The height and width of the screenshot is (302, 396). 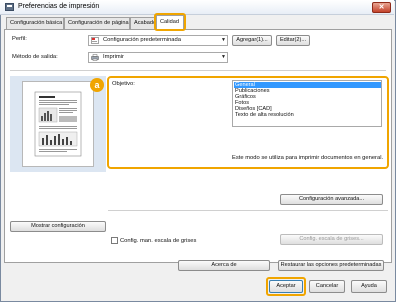 What do you see at coordinates (143, 23) in the screenshot?
I see `tab-finishing: Acabado` at bounding box center [143, 23].